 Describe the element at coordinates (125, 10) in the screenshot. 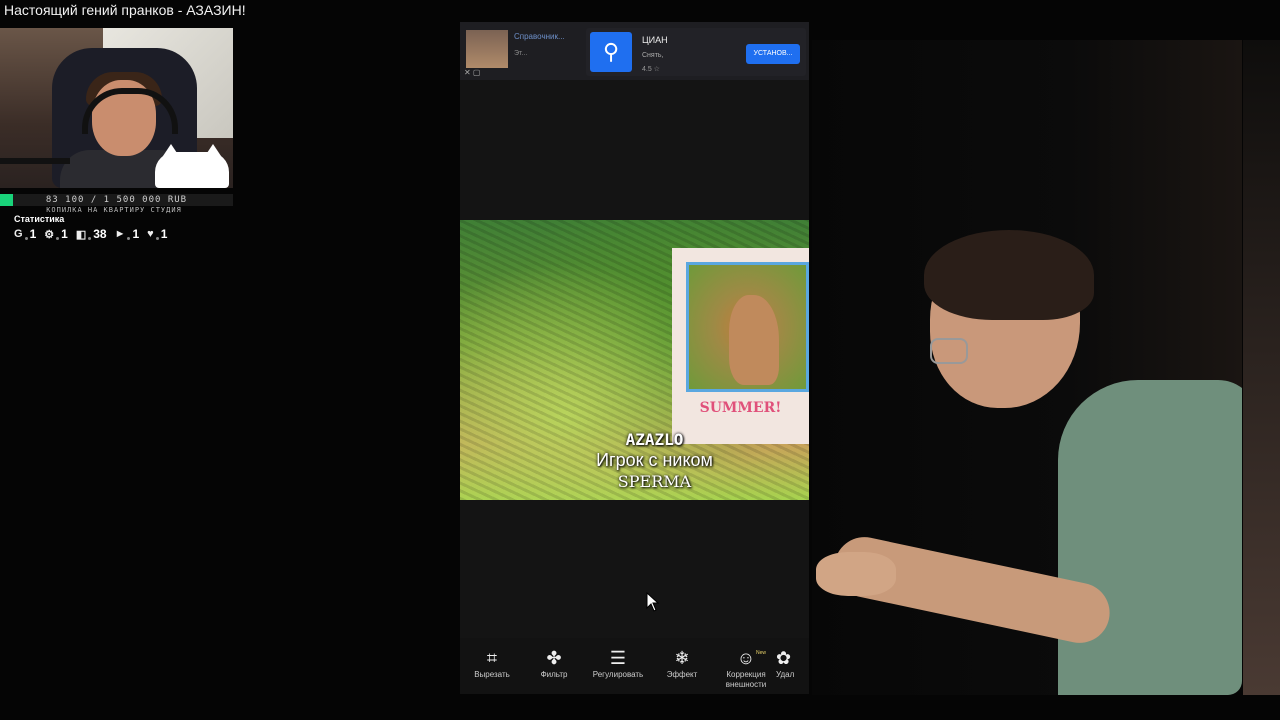

I see `video-title: Настоящий гений пранков - АЗАЗИН!` at that location.